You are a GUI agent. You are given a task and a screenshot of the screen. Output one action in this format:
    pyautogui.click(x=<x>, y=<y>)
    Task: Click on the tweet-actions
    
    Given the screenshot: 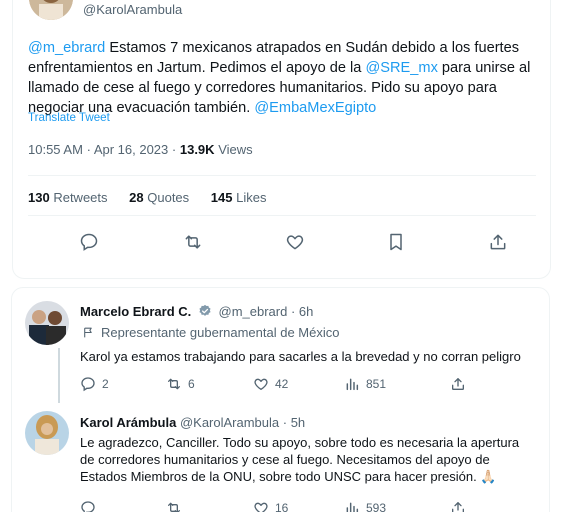 What is the action you would take?
    pyautogui.click(x=299, y=242)
    